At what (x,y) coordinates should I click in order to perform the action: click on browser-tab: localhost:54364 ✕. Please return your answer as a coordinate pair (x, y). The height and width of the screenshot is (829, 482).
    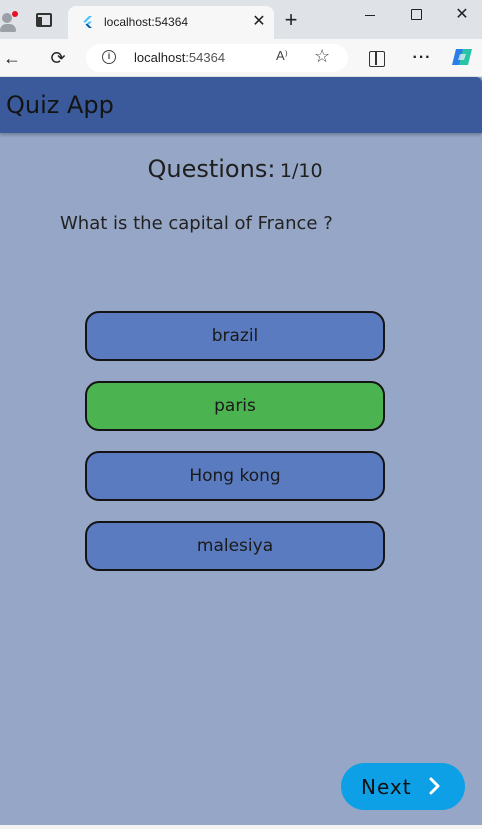
    Looking at the image, I should click on (171, 22).